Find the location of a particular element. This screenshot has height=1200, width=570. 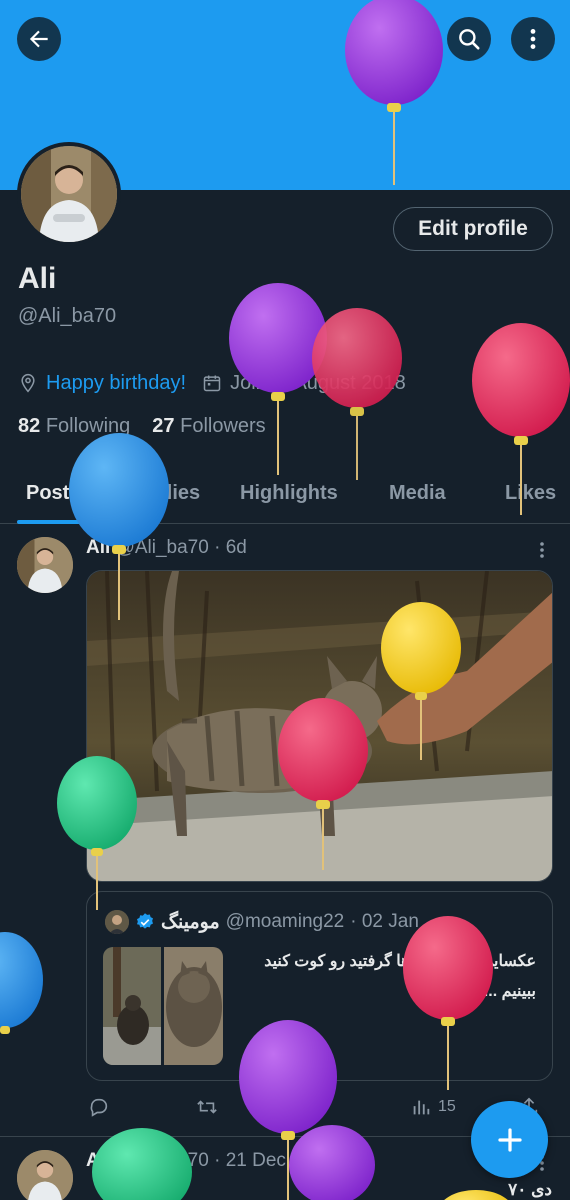

following-count: 82 is located at coordinates (29, 426).